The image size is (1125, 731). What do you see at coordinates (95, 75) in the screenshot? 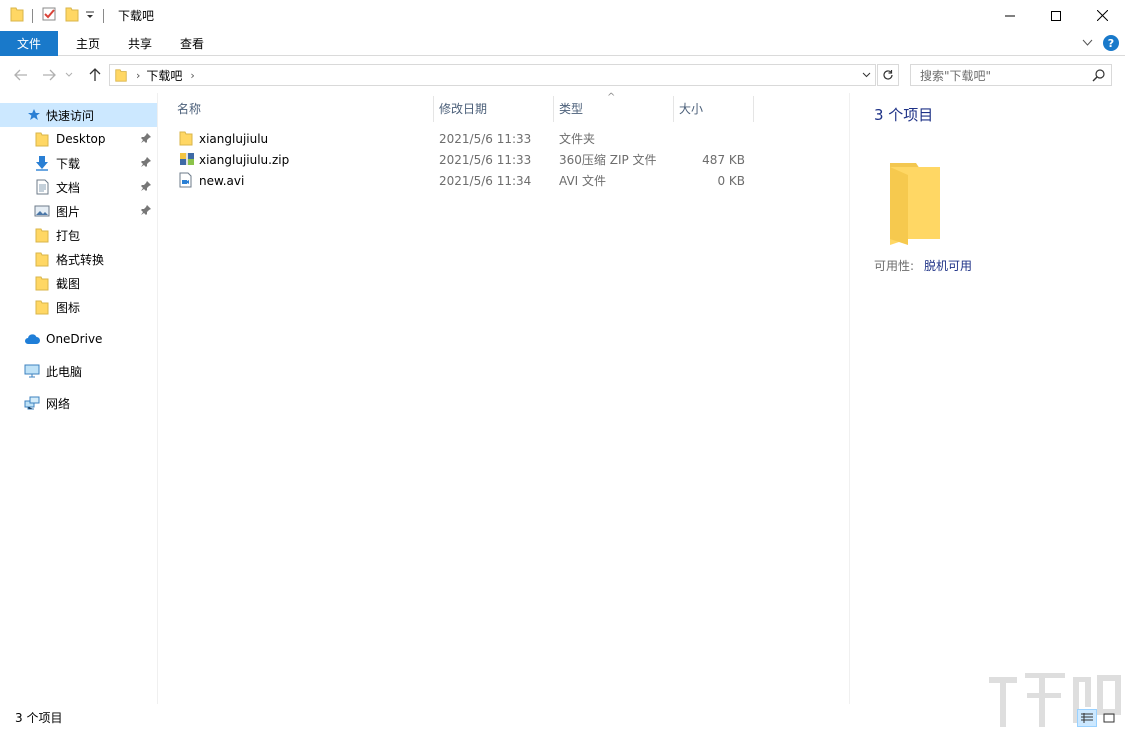
I see `up-button` at bounding box center [95, 75].